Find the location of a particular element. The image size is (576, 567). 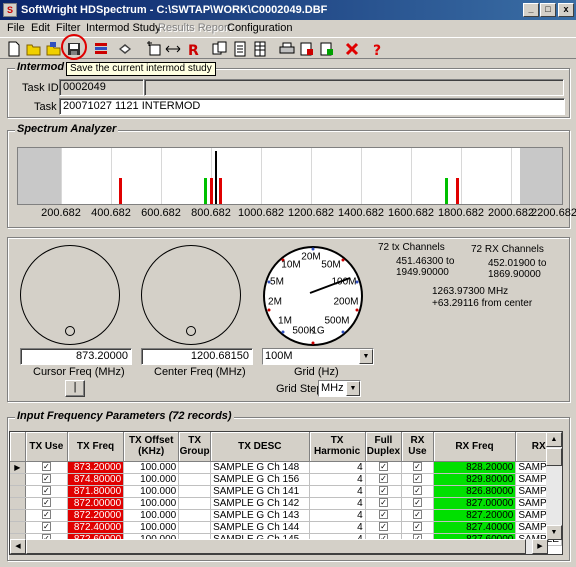

col-tx-use: TX Use is located at coordinates (46, 447).